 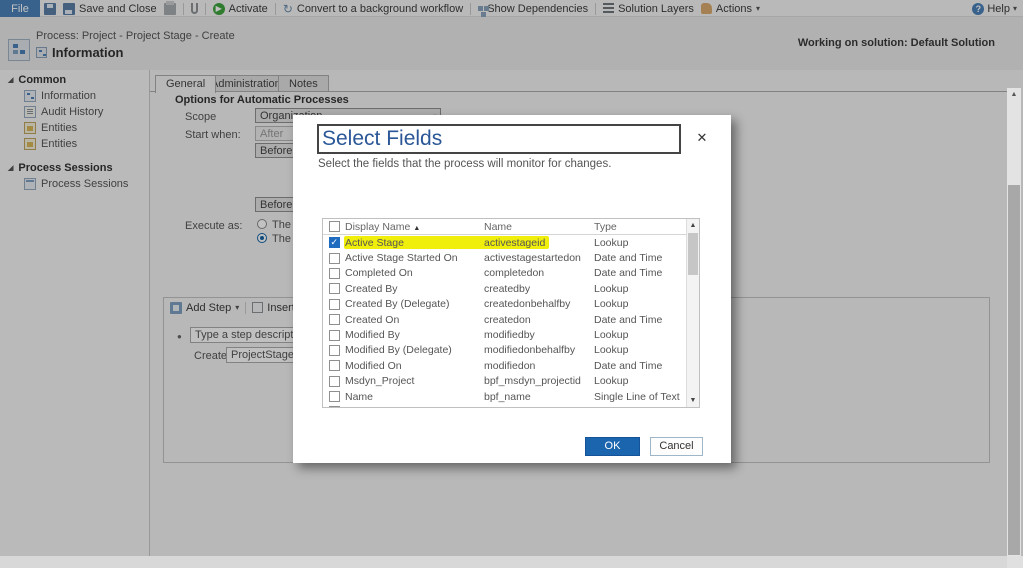 I want to click on sort-asc-icon: ▲, so click(x=417, y=228).